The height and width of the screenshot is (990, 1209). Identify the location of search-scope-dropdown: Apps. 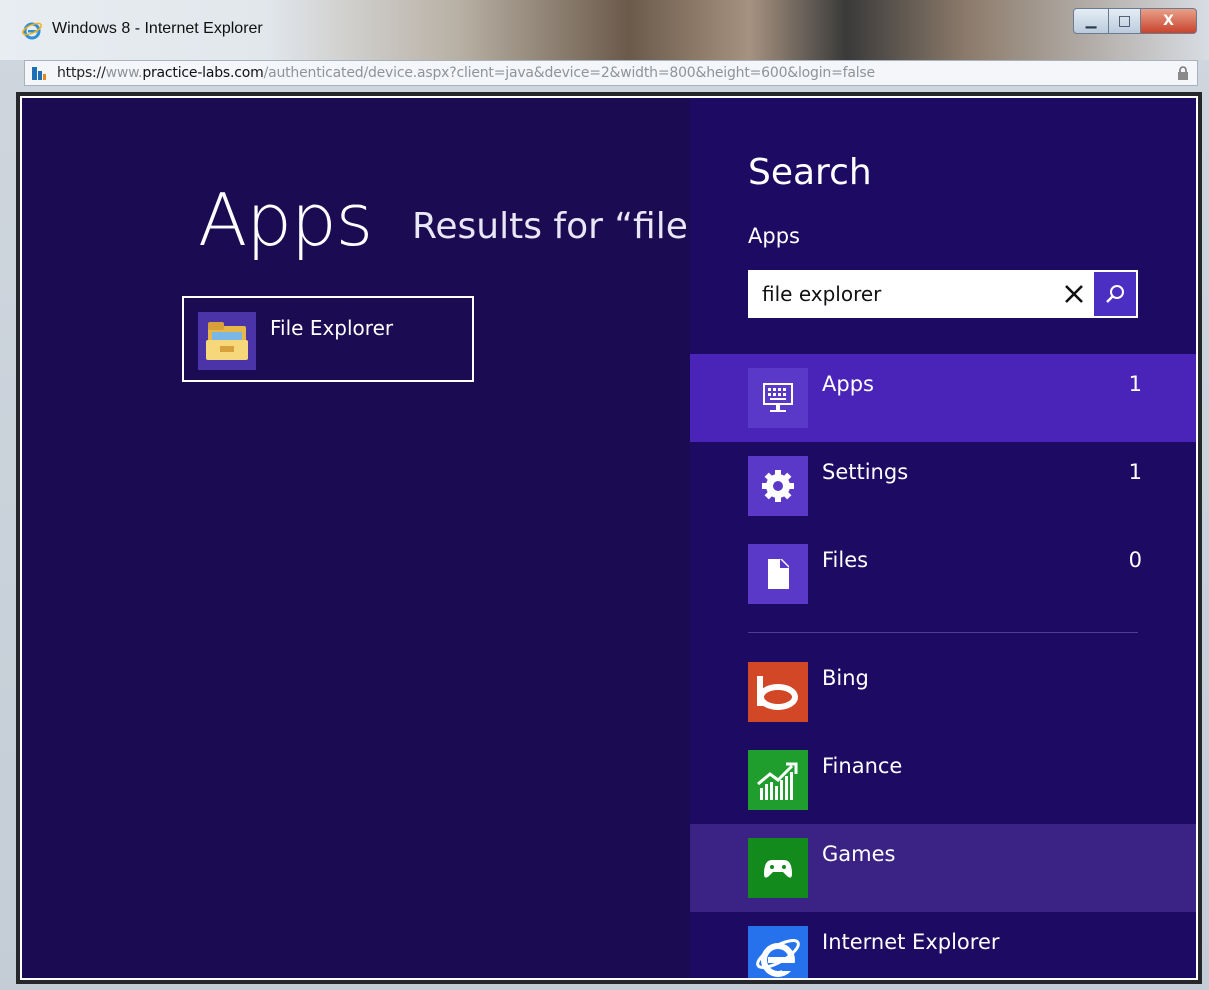
(774, 236).